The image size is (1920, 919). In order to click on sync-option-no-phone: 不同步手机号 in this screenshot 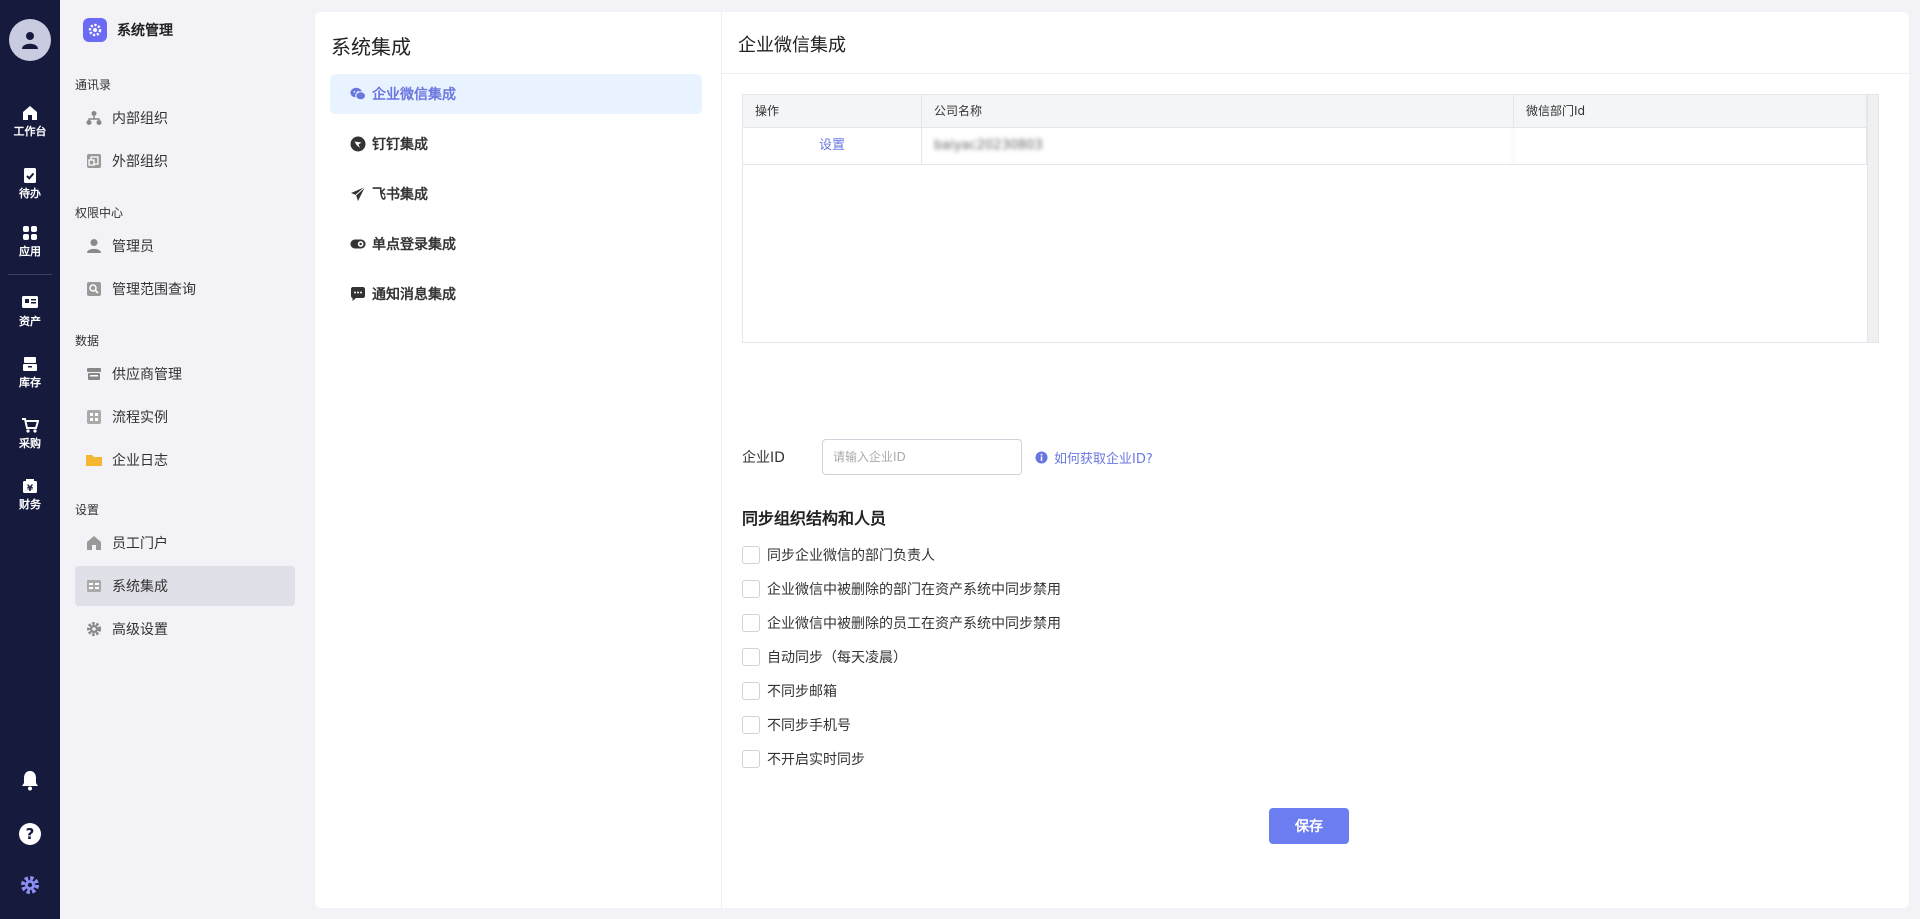, I will do `click(796, 725)`.